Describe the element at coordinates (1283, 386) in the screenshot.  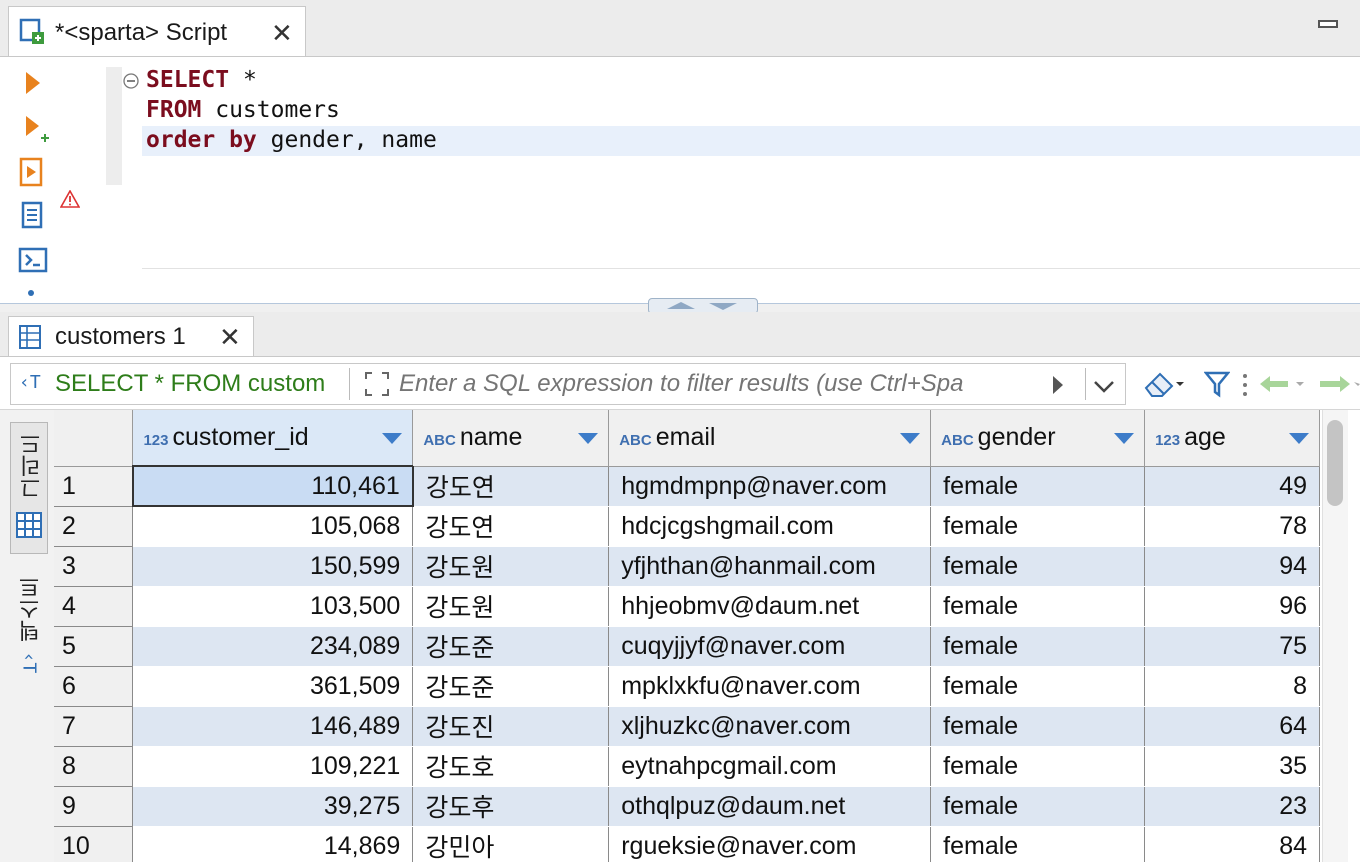
I see `back-arrow-icon` at that location.